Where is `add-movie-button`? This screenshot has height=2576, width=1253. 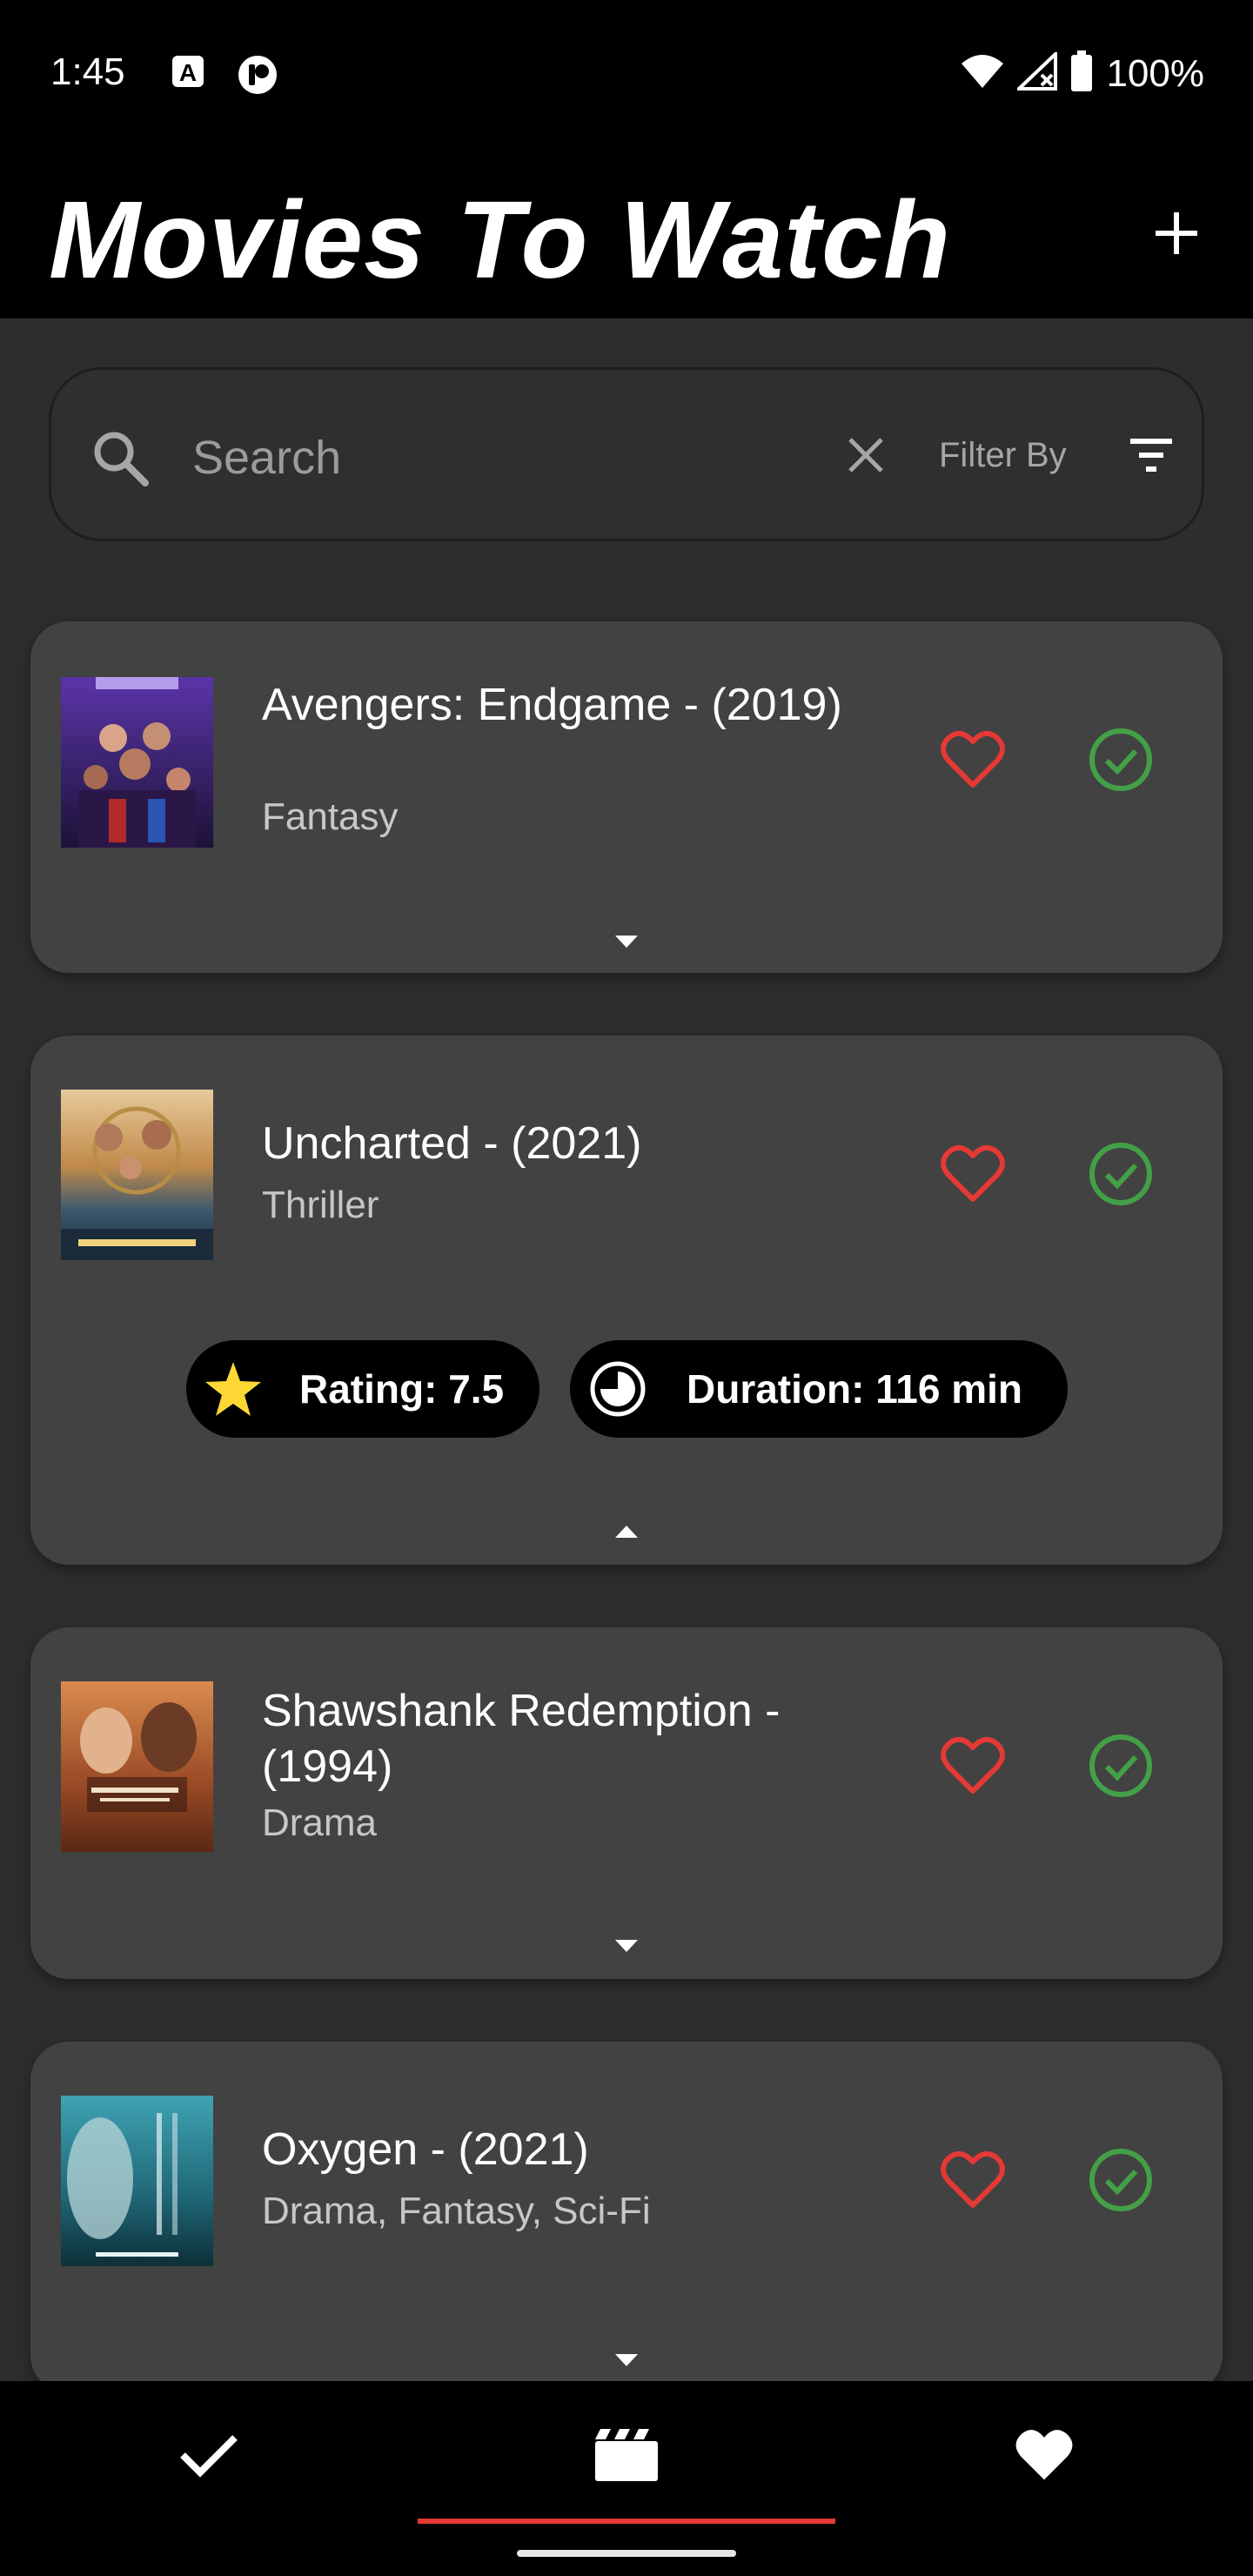
add-movie-button is located at coordinates (1176, 233).